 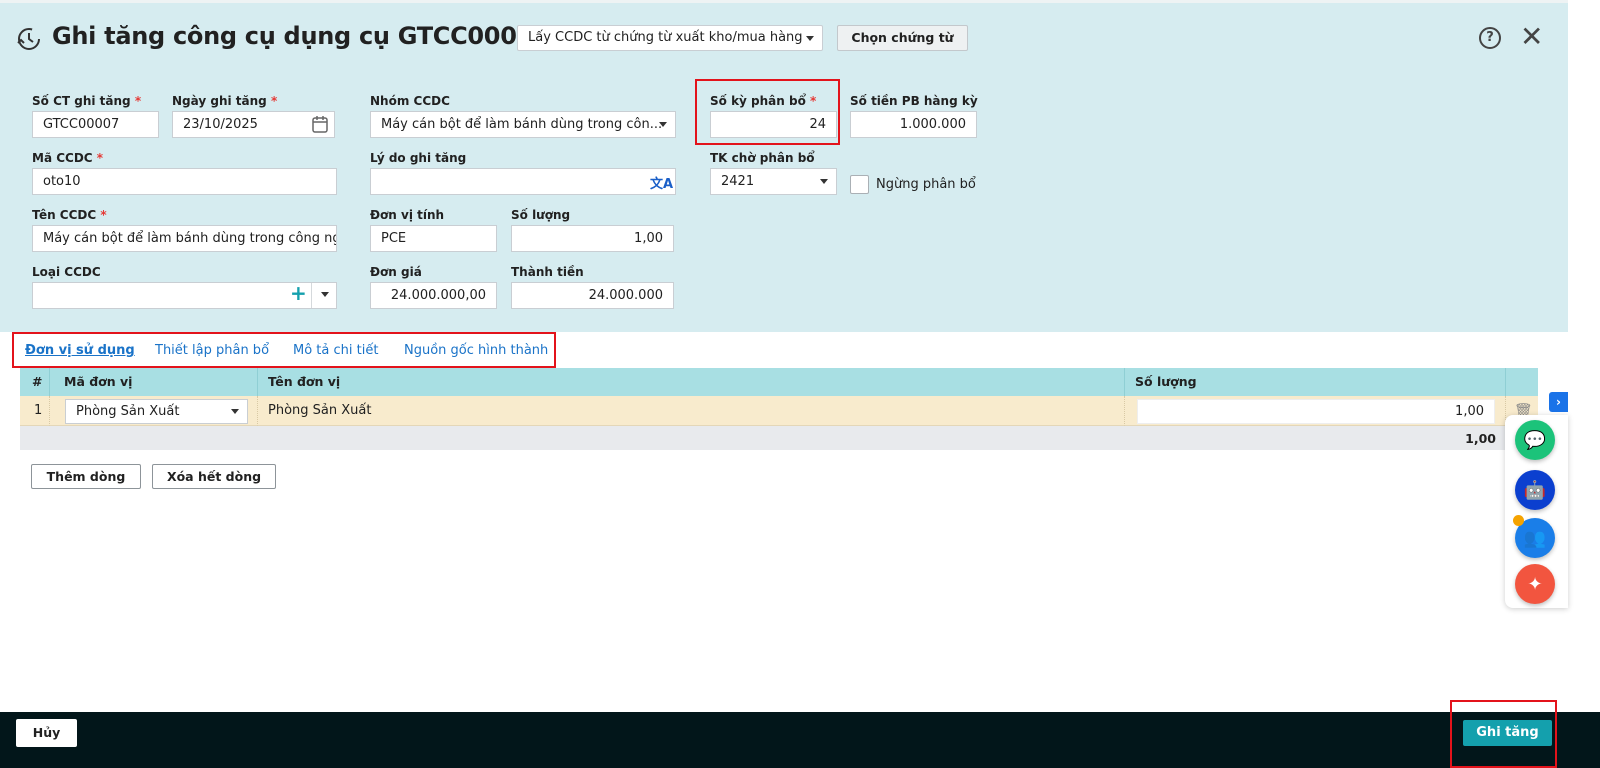 What do you see at coordinates (80, 350) in the screenshot?
I see `tab-don-vi-su-dung: Đơn vị sử dụng` at bounding box center [80, 350].